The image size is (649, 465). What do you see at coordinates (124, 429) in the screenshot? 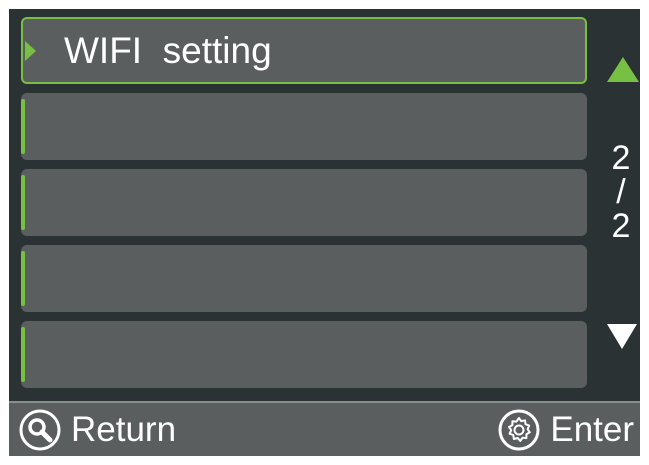
I see `return-label: Return` at bounding box center [124, 429].